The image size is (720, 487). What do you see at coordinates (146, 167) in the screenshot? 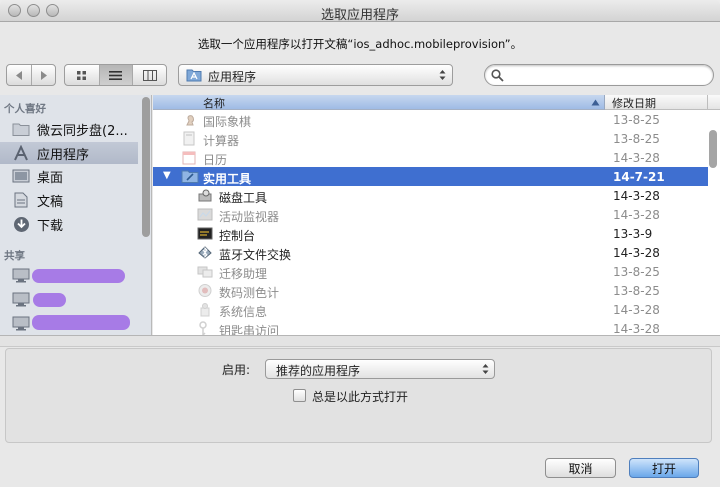
I see `sidebar-scrollbar` at bounding box center [146, 167].